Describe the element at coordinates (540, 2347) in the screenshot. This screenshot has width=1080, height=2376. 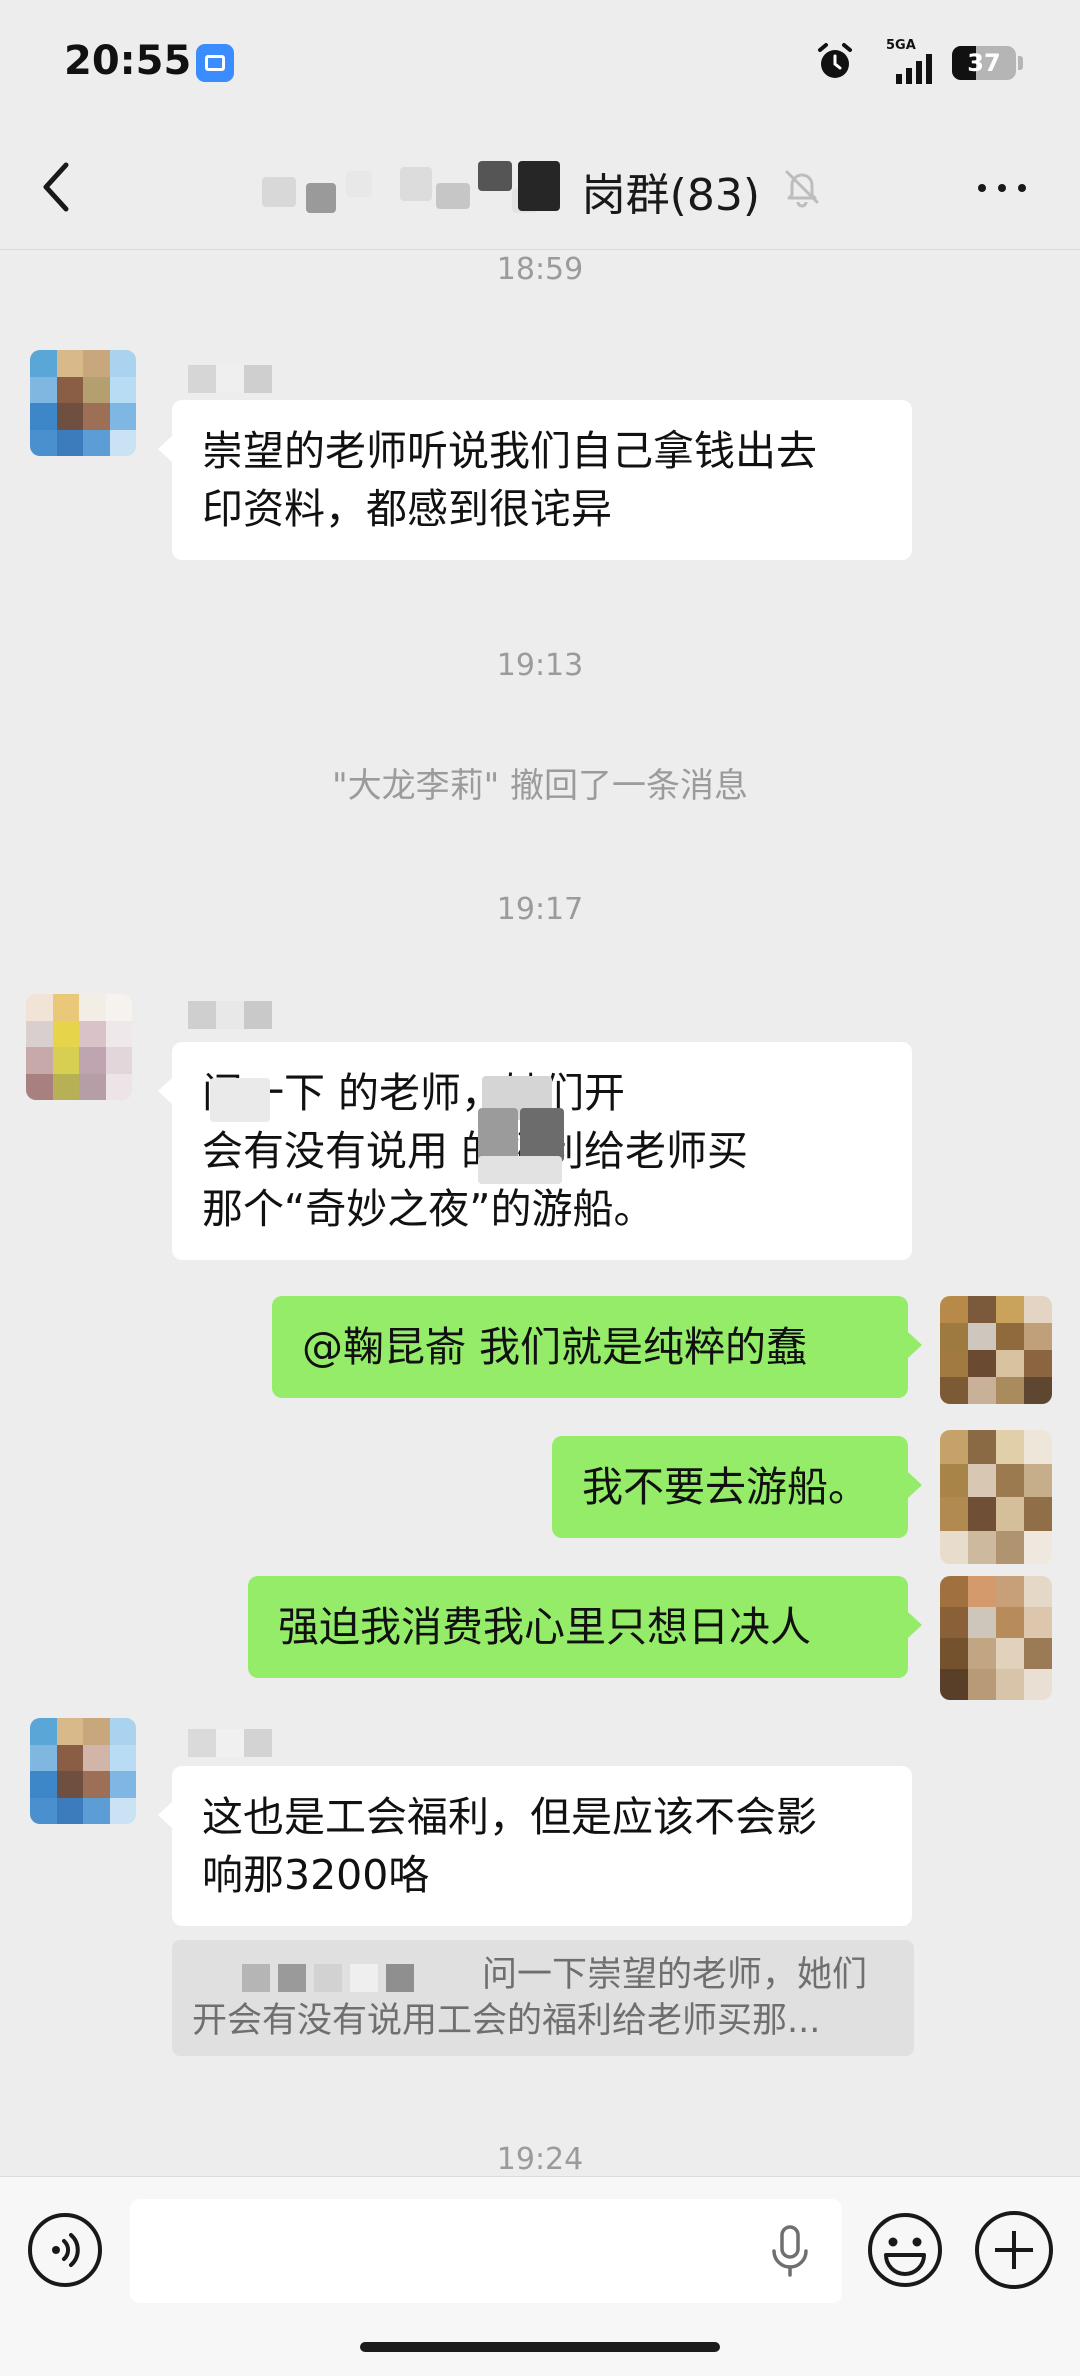
I see `home-indicator` at that location.